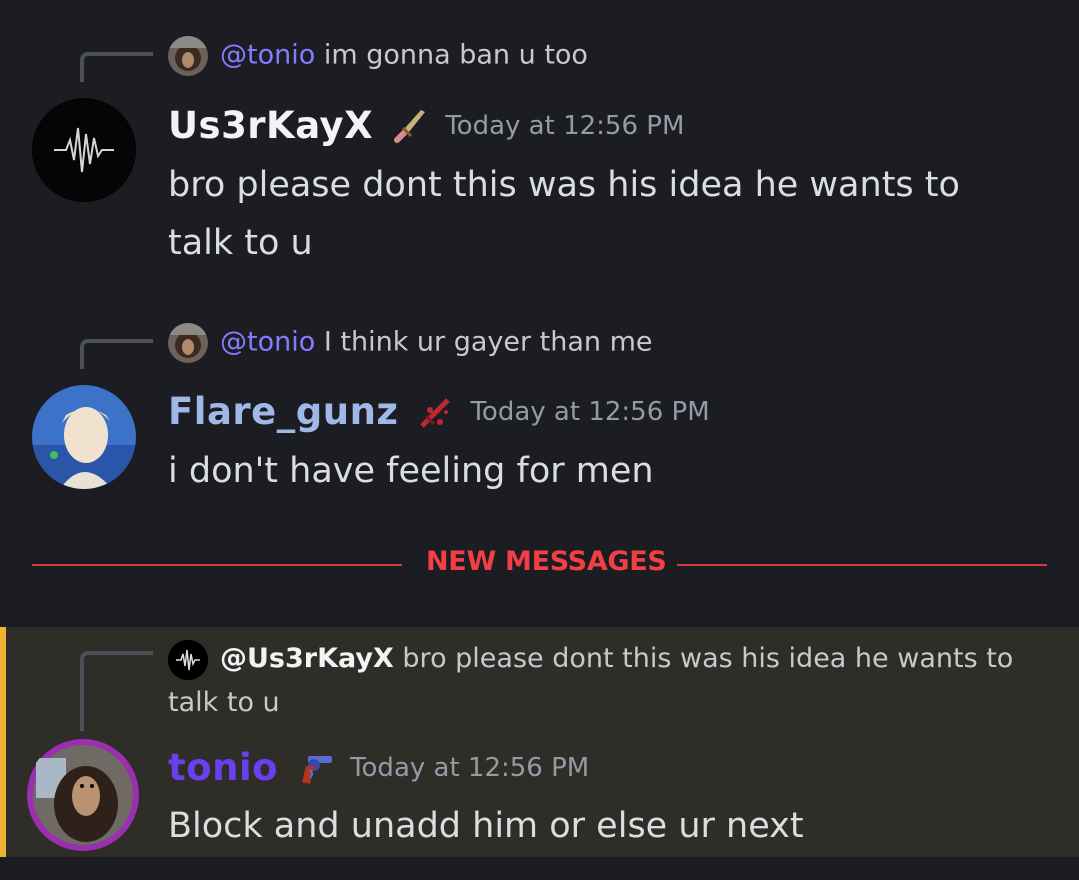 The height and width of the screenshot is (880, 1079). I want to click on bloody-sword-icon, so click(436, 412).